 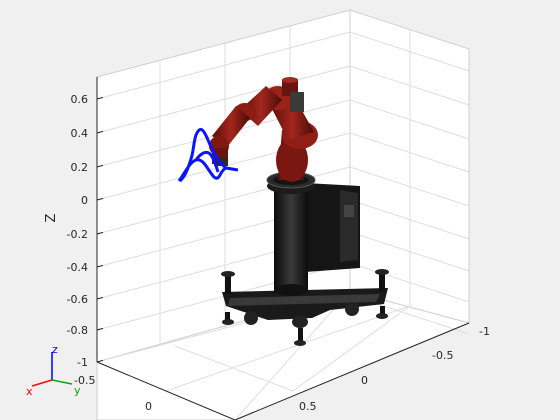 What do you see at coordinates (53, 370) in the screenshot?
I see `axes-triad: z x y` at bounding box center [53, 370].